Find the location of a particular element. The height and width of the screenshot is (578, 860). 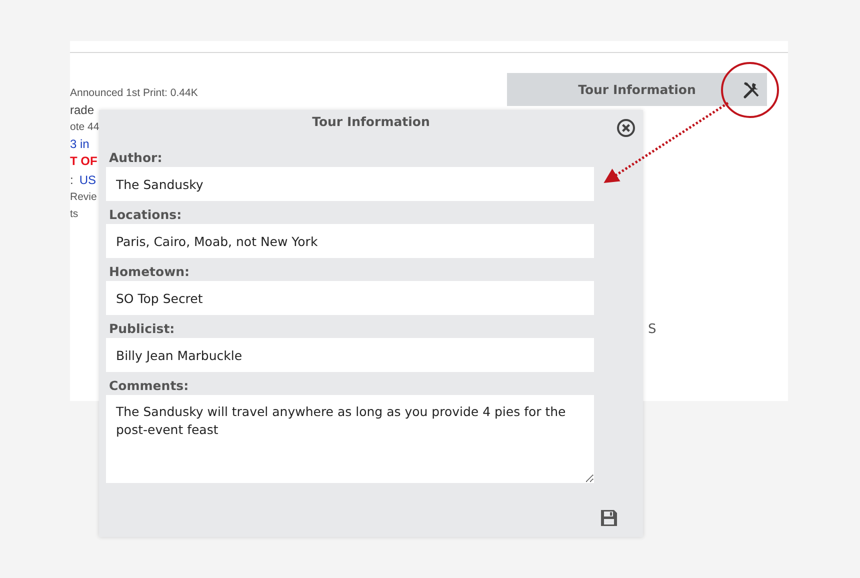

line-text: 3 in is located at coordinates (80, 144).